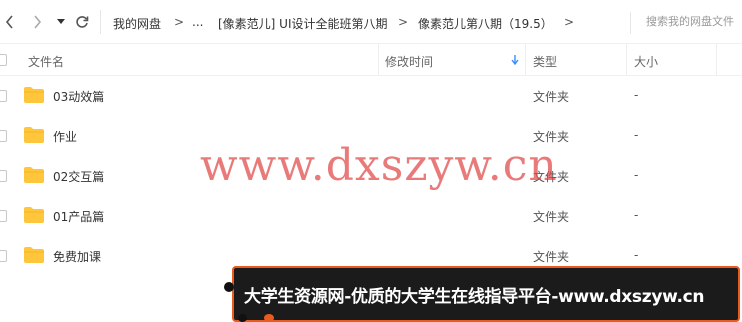  I want to click on refresh-icon, so click(82, 22).